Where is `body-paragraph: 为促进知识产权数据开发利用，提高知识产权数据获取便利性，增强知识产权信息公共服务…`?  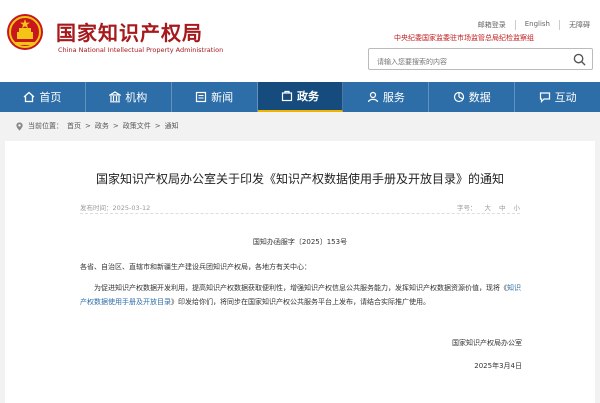
body-paragraph: 为促进知识产权数据开发利用，提高知识产权数据获取便利性，增强知识产权信息公共服务… is located at coordinates (302, 295).